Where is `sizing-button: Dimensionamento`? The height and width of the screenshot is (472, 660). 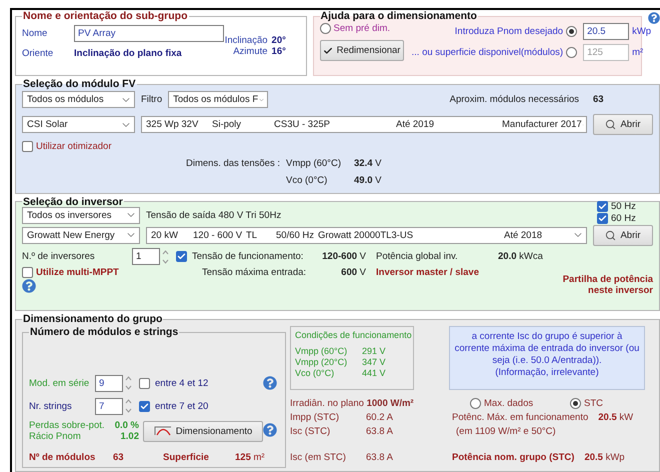
sizing-button: Dimensionamento is located at coordinates (203, 431).